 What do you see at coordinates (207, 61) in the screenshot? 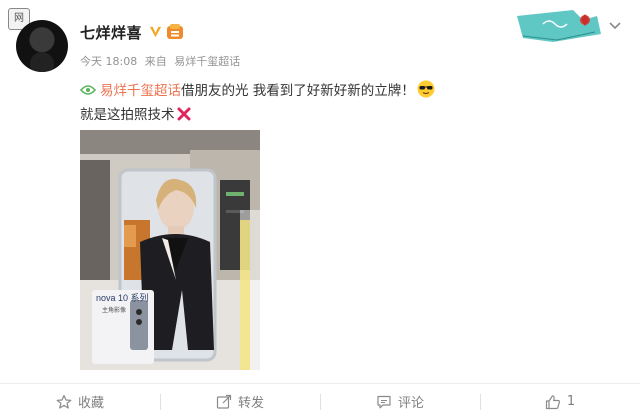
I see `post-source-link: 易烊千玺超话` at bounding box center [207, 61].